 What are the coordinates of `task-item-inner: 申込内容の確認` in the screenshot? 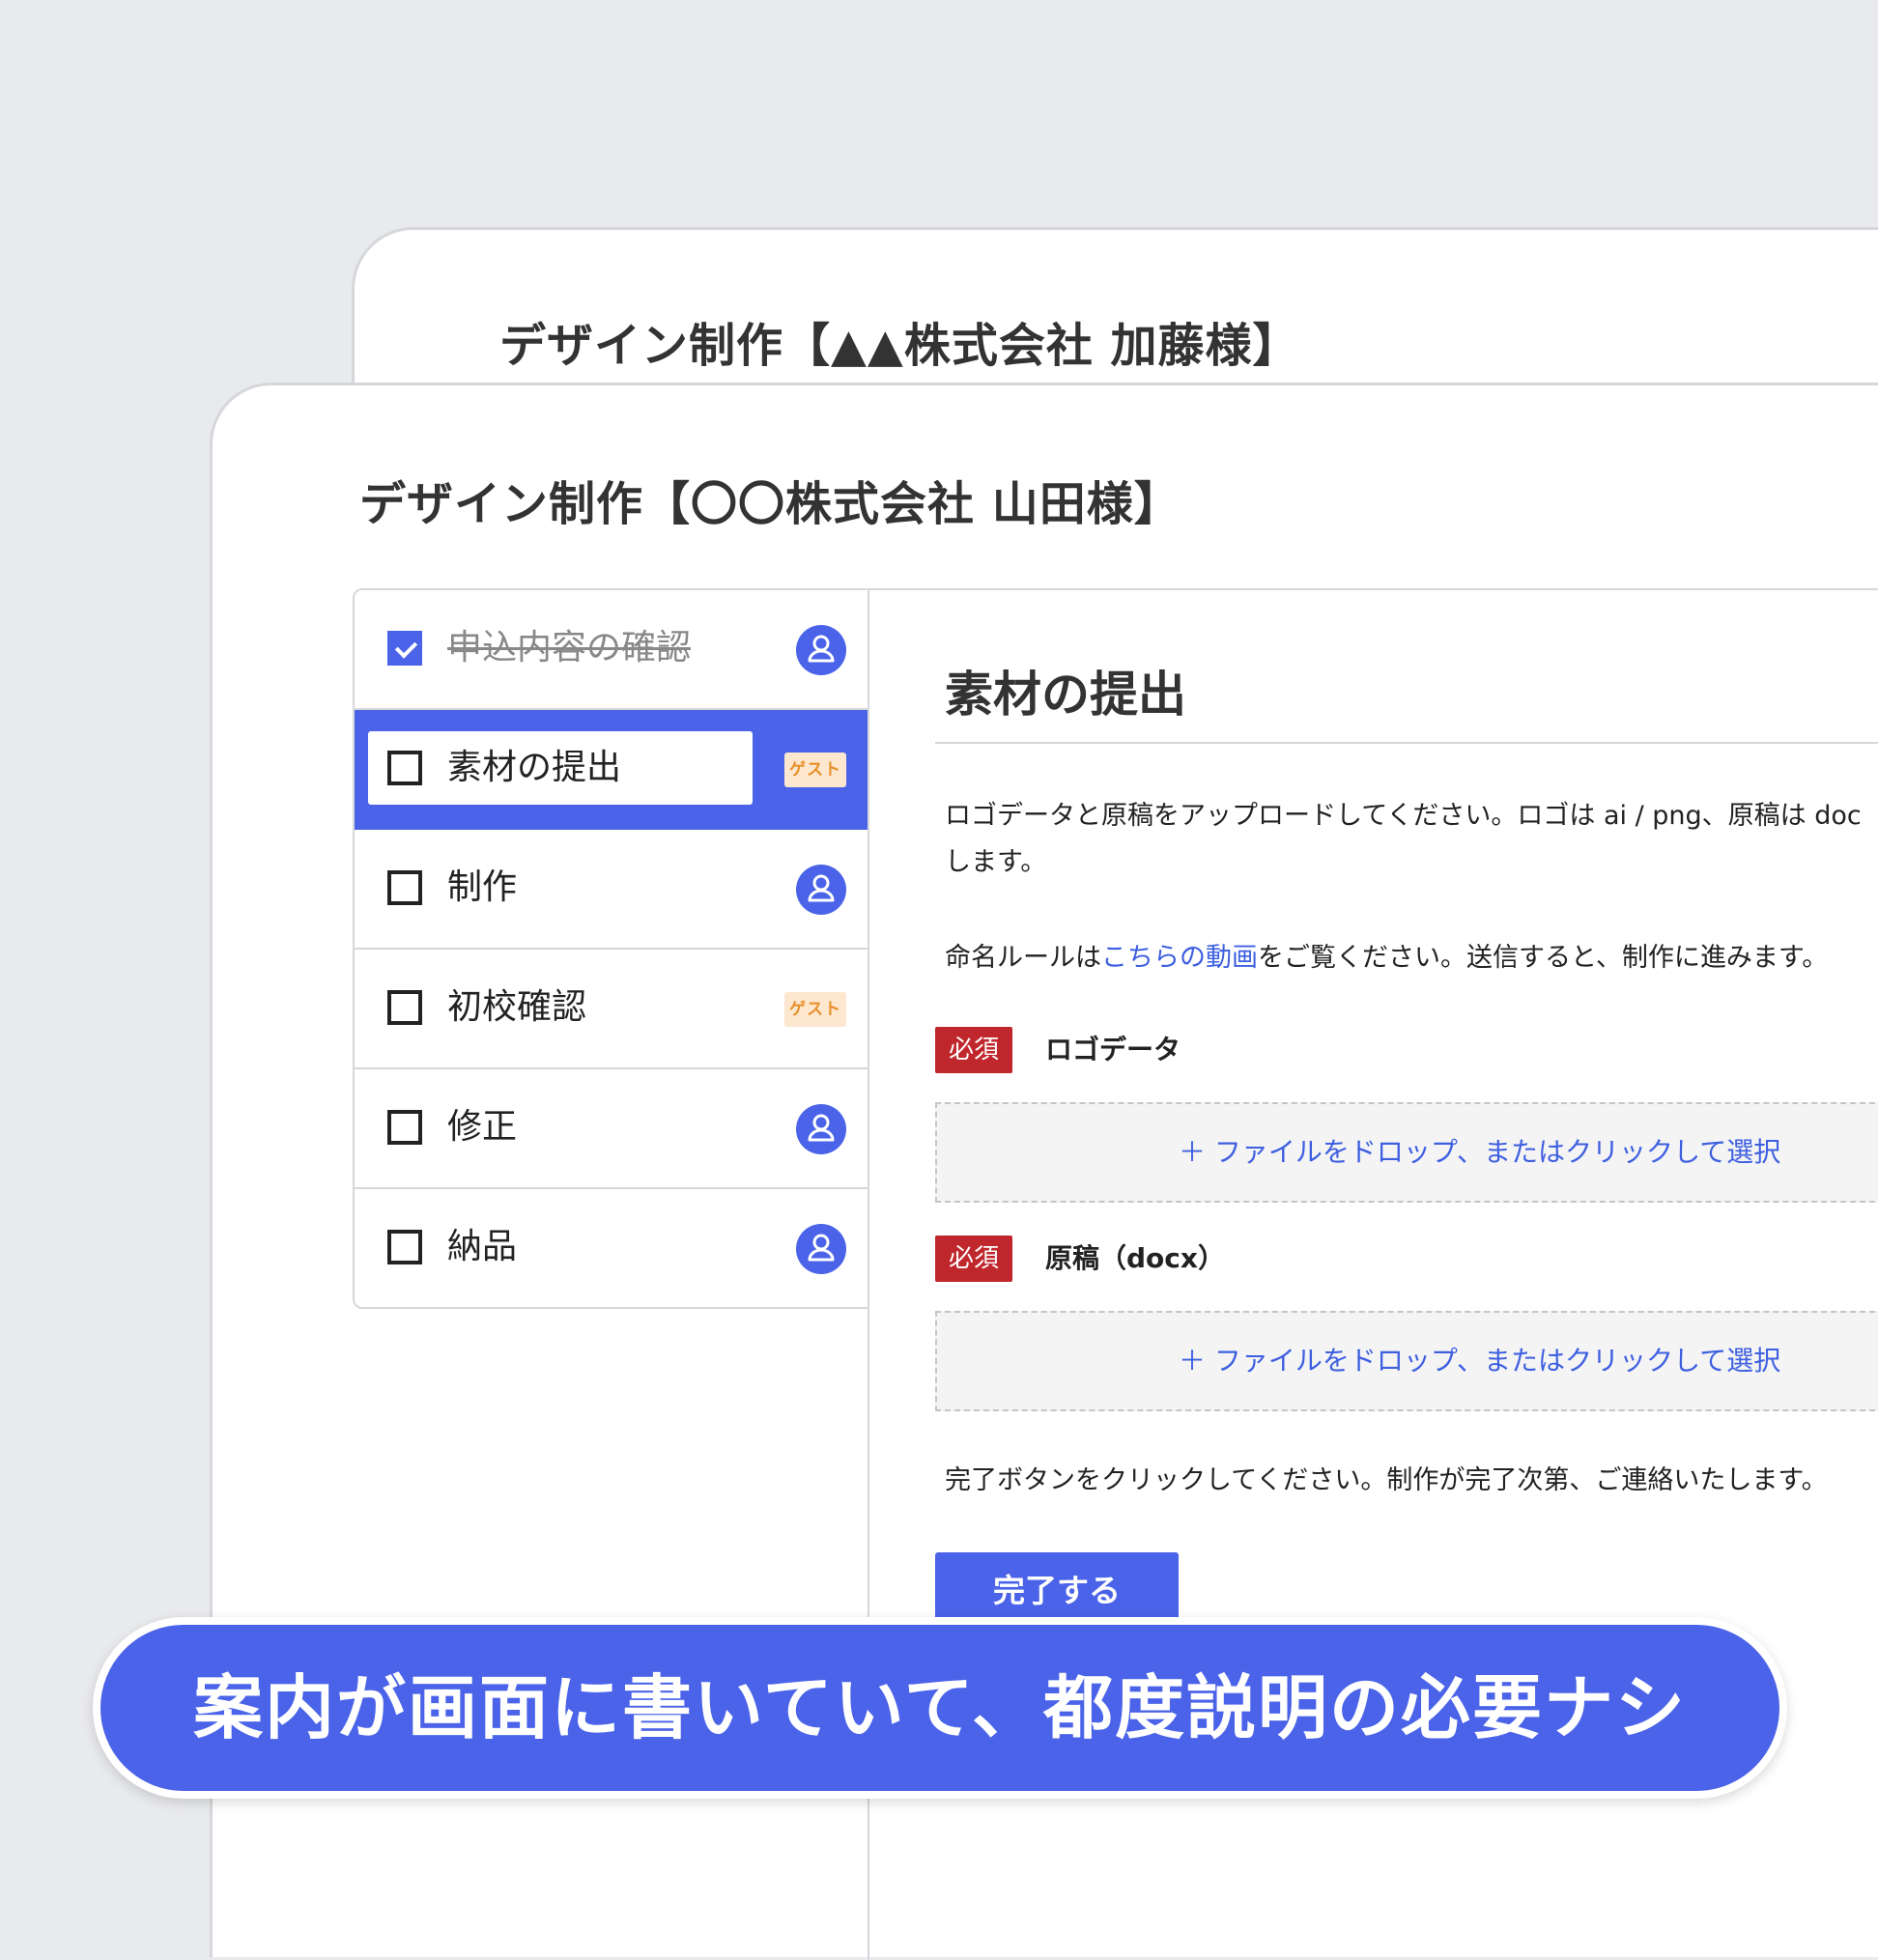 It's located at (560, 648).